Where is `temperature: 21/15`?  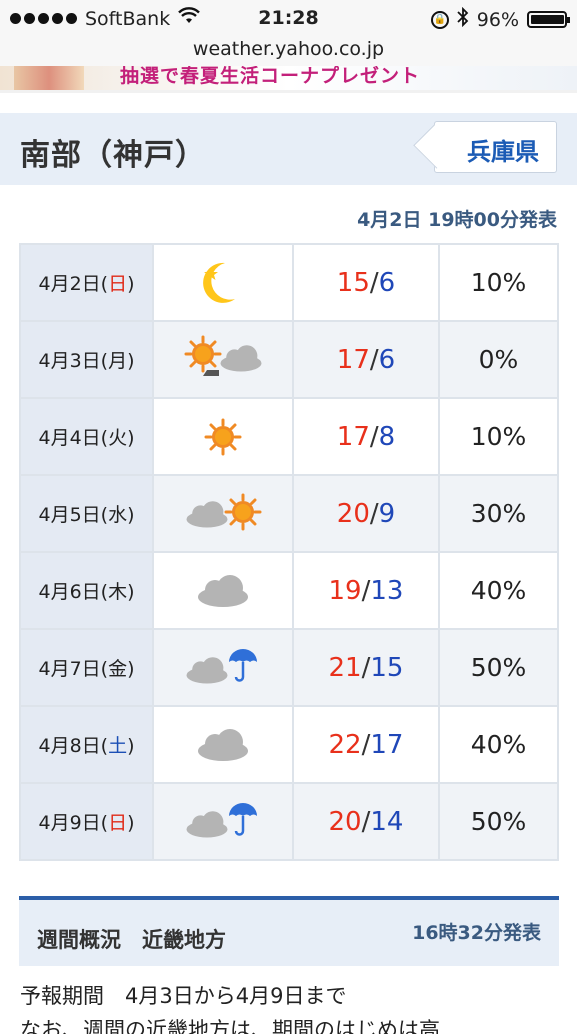
temperature: 21/15 is located at coordinates (366, 667).